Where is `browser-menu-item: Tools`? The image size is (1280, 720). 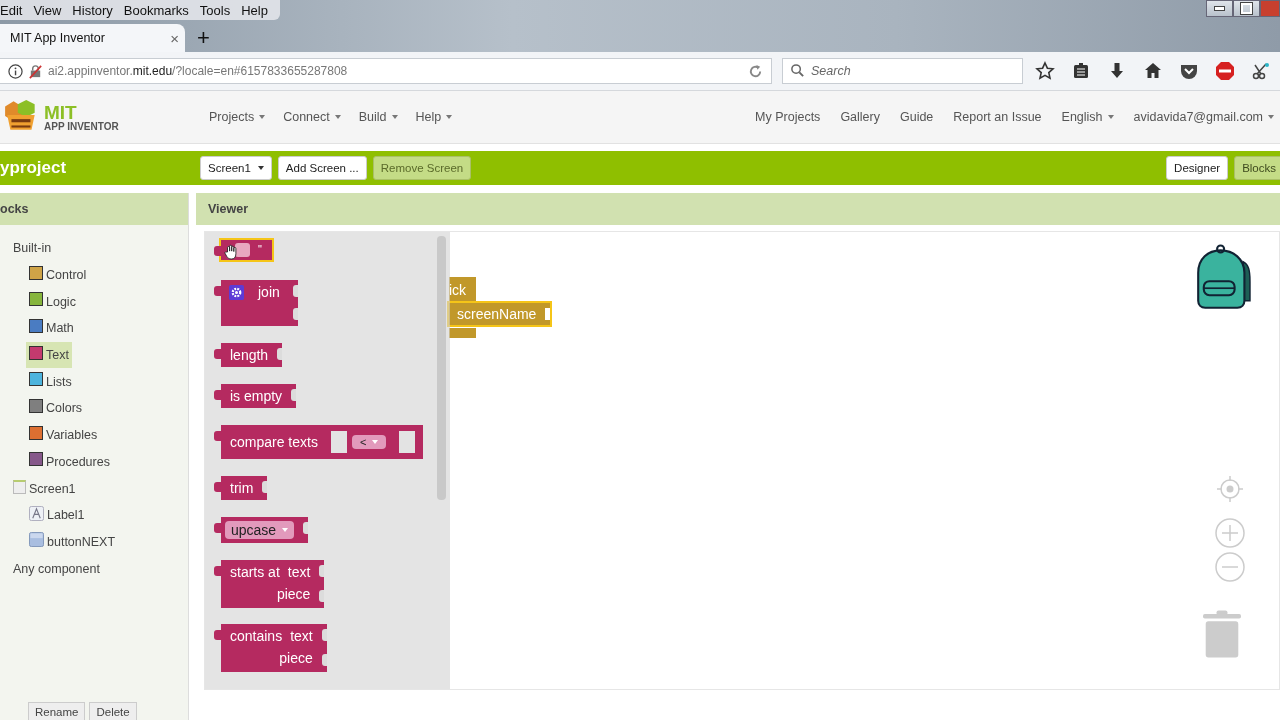 browser-menu-item: Tools is located at coordinates (215, 10).